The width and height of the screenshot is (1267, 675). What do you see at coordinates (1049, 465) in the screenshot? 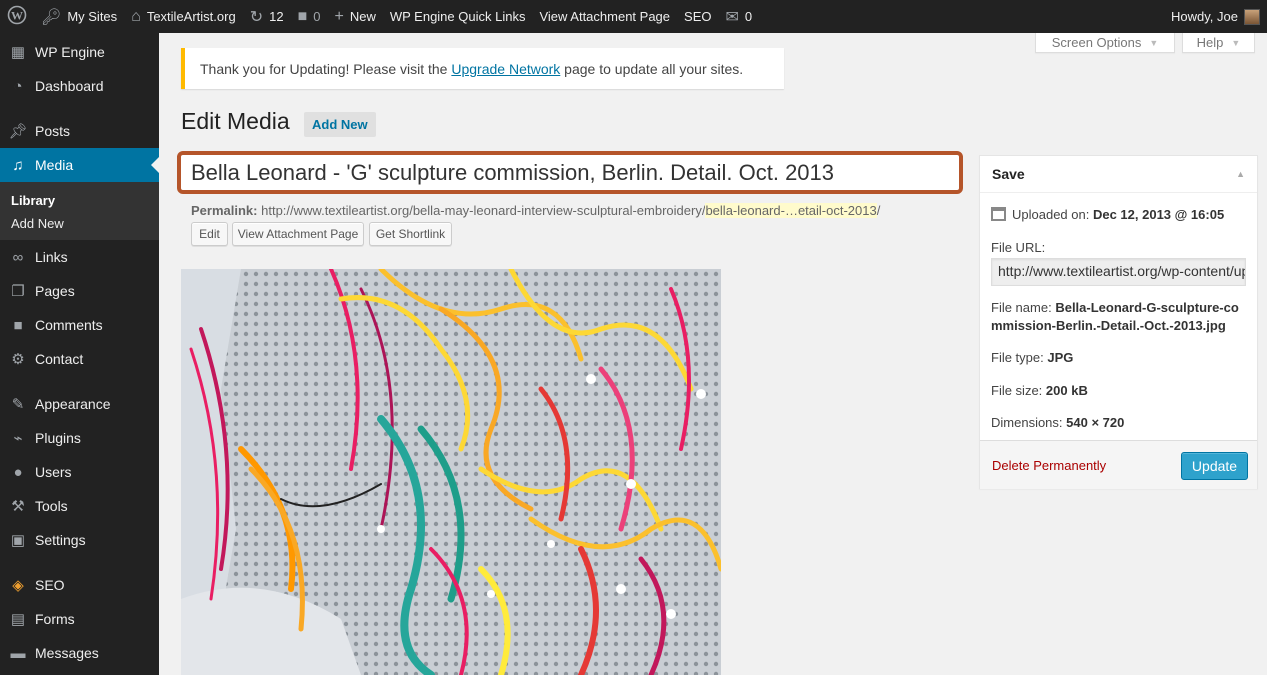
I see `delete-permanently-link: Delete Permanently` at bounding box center [1049, 465].